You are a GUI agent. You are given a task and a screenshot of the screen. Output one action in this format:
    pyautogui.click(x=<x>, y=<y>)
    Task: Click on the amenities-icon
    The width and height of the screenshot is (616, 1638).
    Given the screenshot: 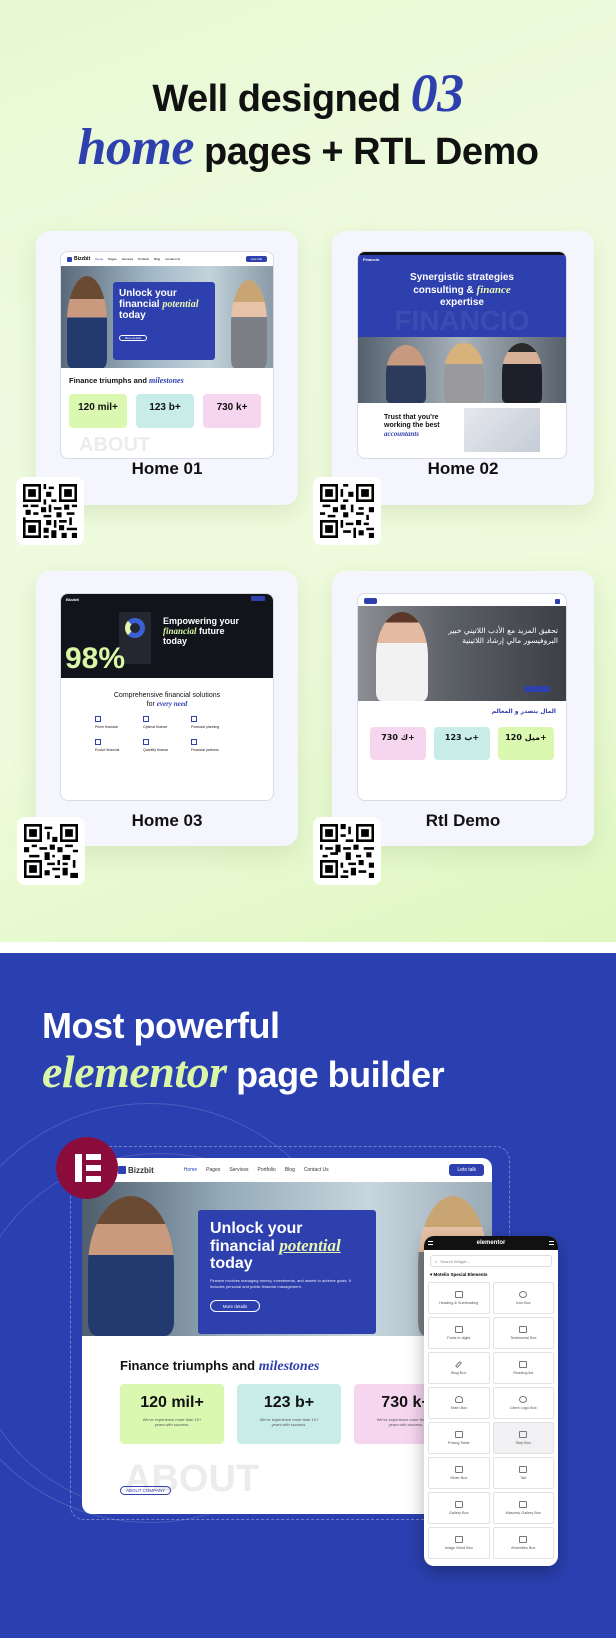 What is the action you would take?
    pyautogui.click(x=523, y=1539)
    